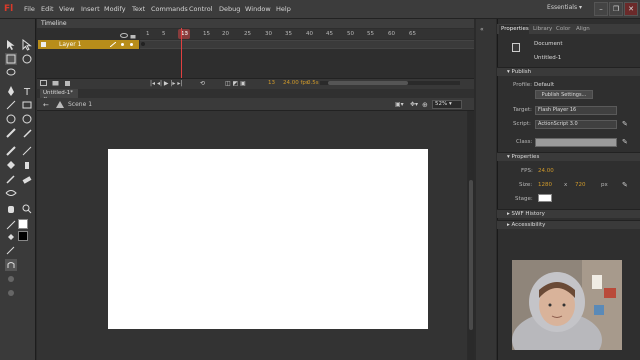  Describe the element at coordinates (545, 185) in the screenshot. I see `width-value: 1280` at that location.